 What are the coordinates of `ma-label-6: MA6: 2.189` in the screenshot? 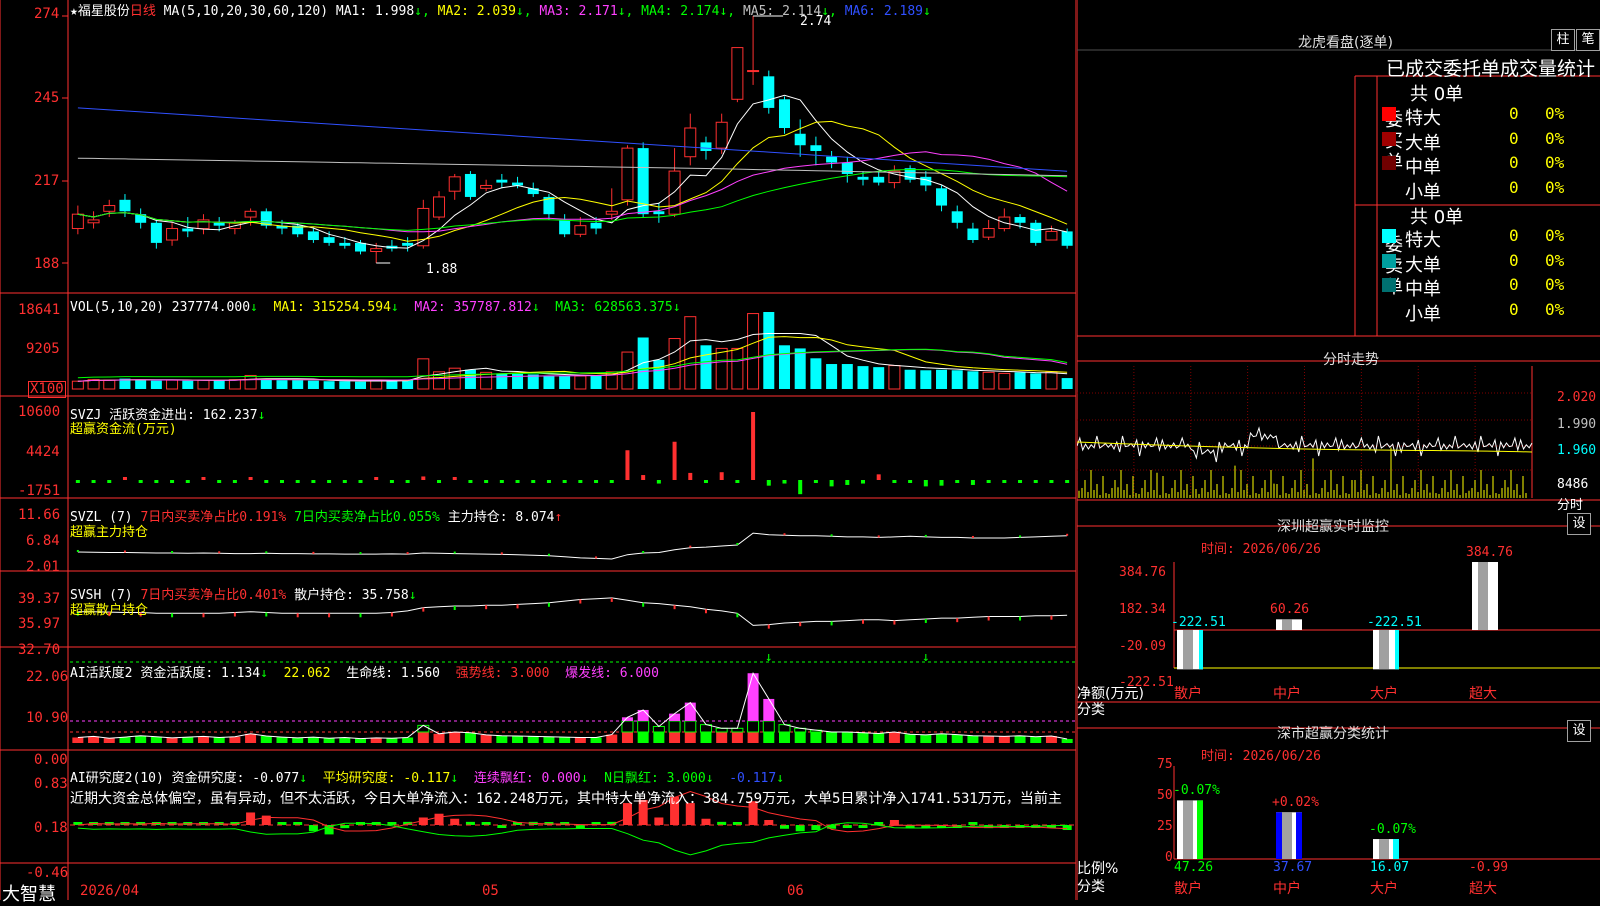 It's located at (883, 11).